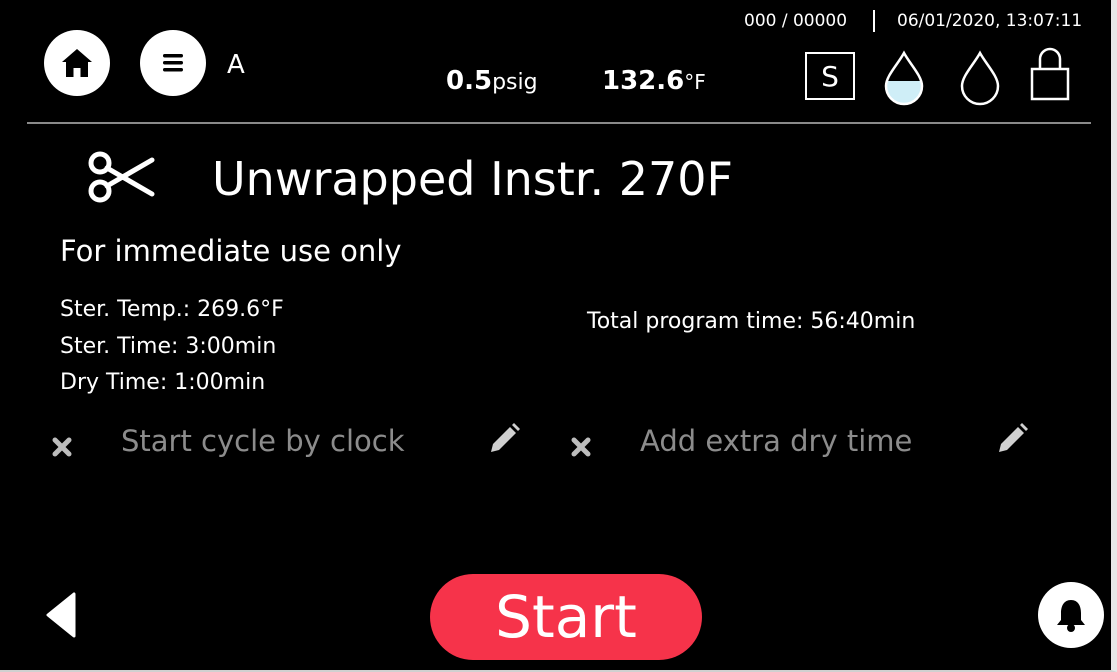 The image size is (1117, 672). What do you see at coordinates (168, 346) in the screenshot?
I see `ster-time: Ster. Time: 3:00min` at bounding box center [168, 346].